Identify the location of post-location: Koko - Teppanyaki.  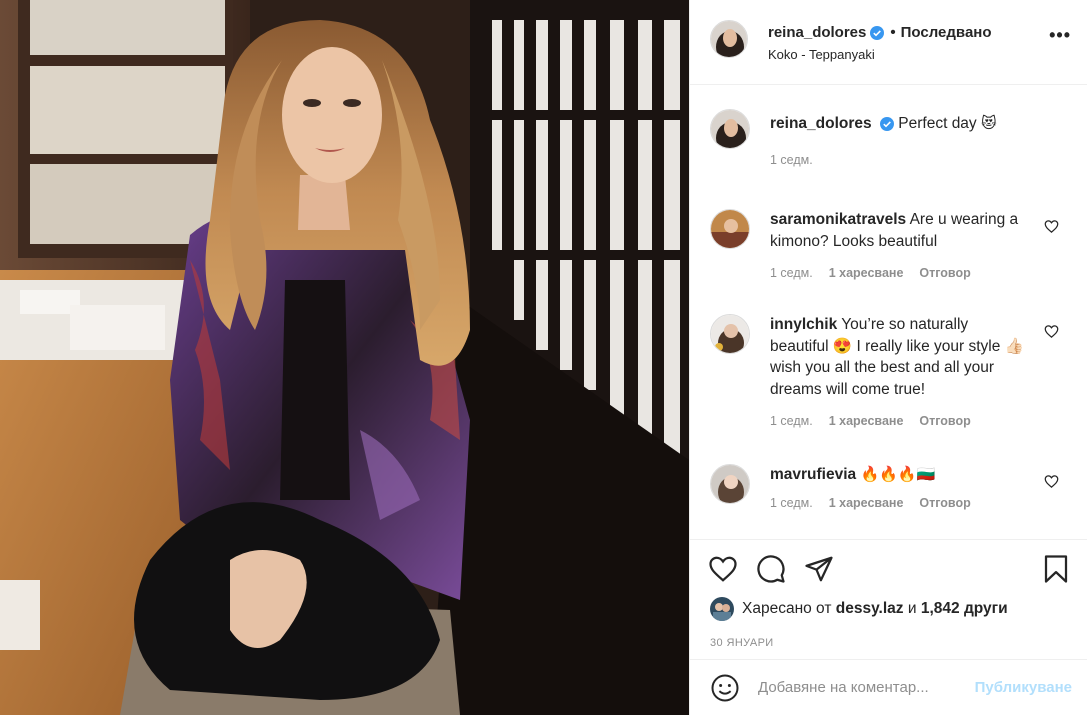
(880, 54).